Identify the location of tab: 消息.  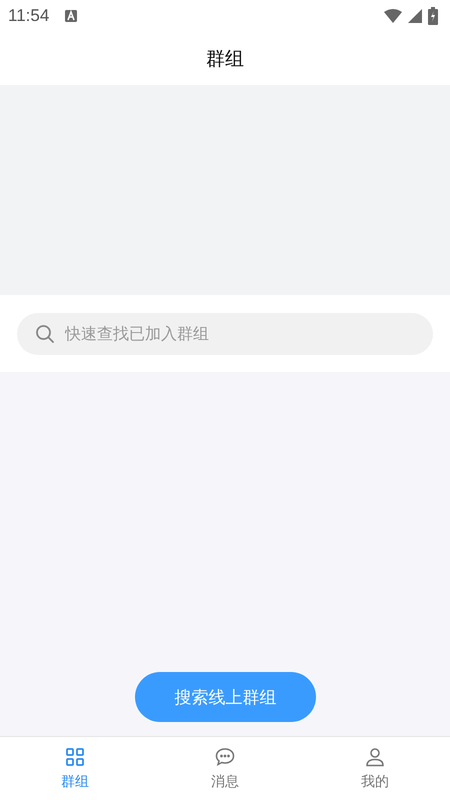
(225, 768).